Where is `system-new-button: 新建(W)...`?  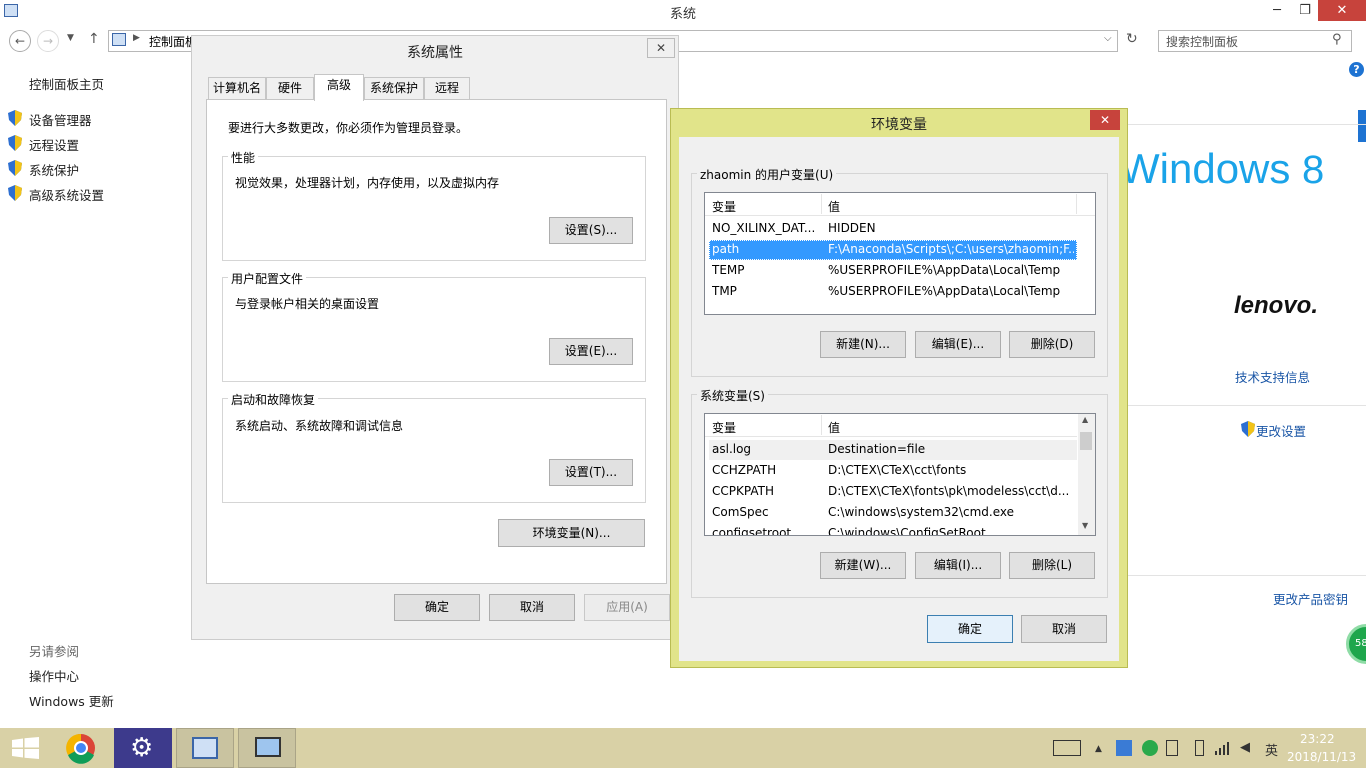
system-new-button: 新建(W)... is located at coordinates (863, 565).